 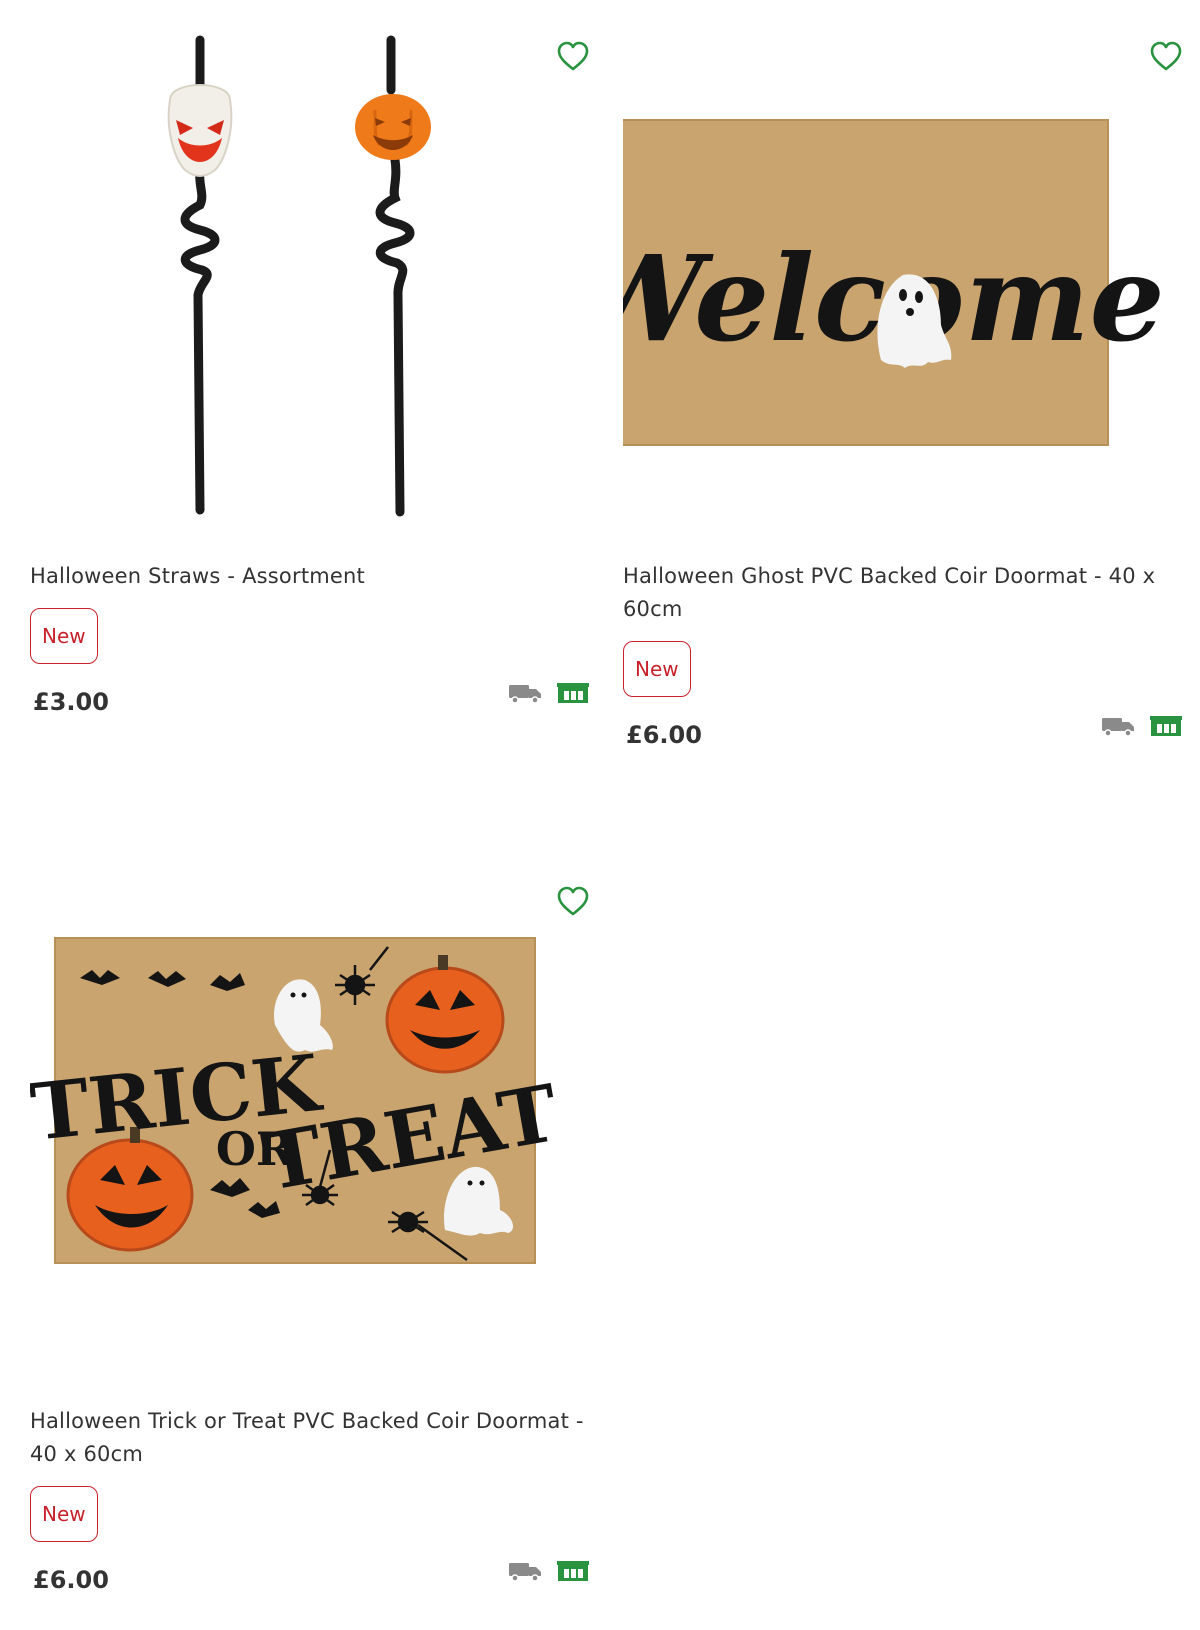 I want to click on product-price: £3.00, so click(x=71, y=702).